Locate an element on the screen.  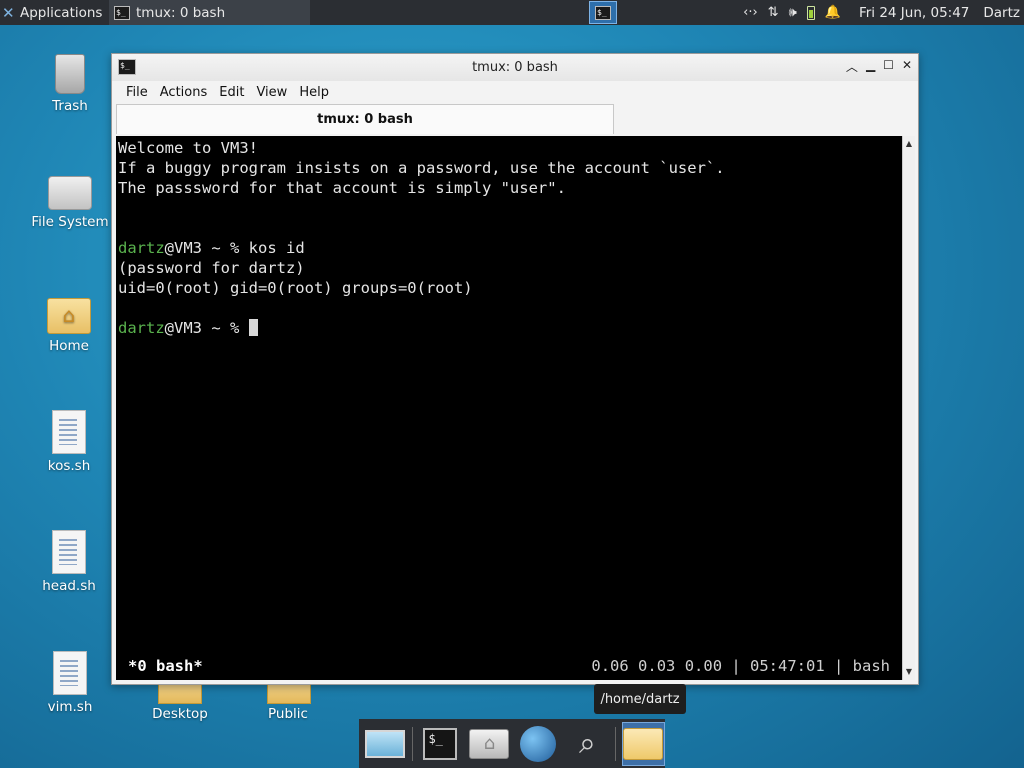
workspace-switcher: $_ is located at coordinates (603, 12).